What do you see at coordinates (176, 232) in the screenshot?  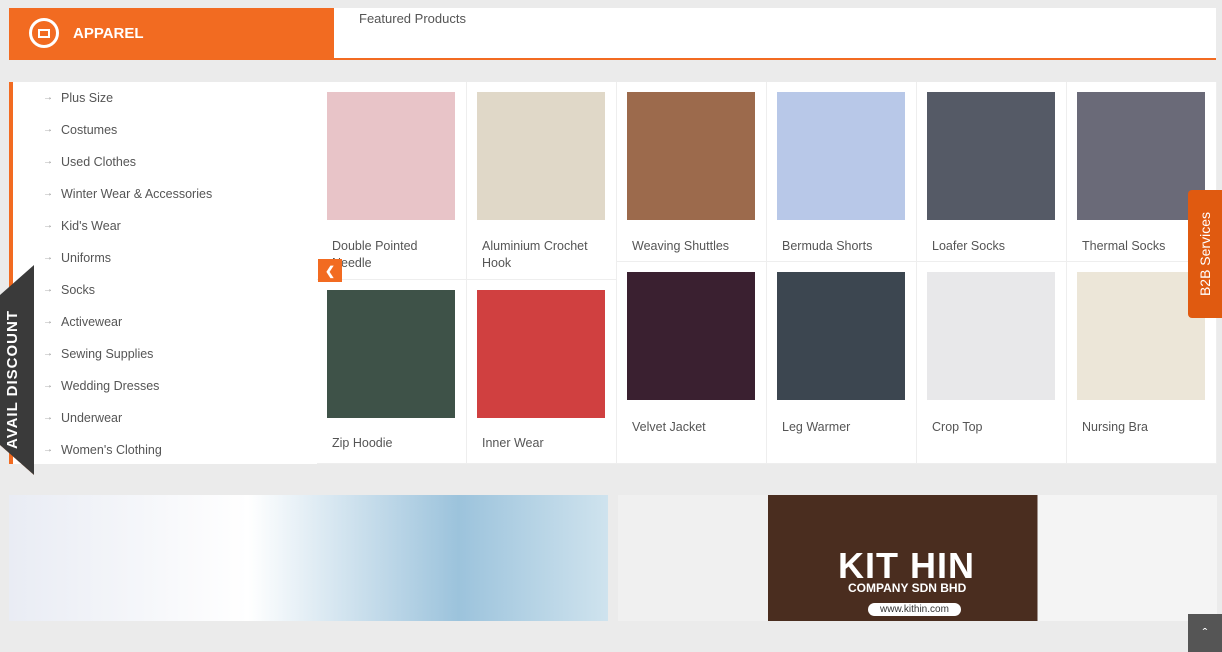 I see `sidebar-item: → Kid's Wear` at bounding box center [176, 232].